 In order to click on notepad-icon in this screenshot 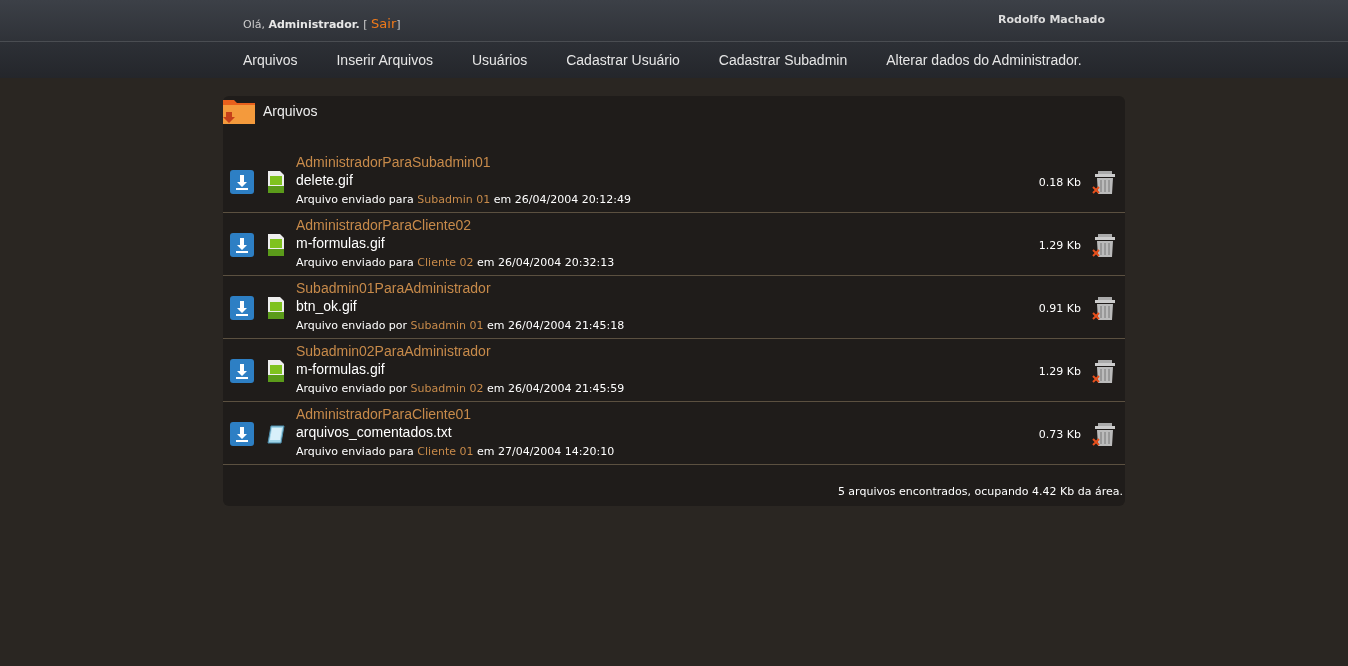, I will do `click(276, 434)`.